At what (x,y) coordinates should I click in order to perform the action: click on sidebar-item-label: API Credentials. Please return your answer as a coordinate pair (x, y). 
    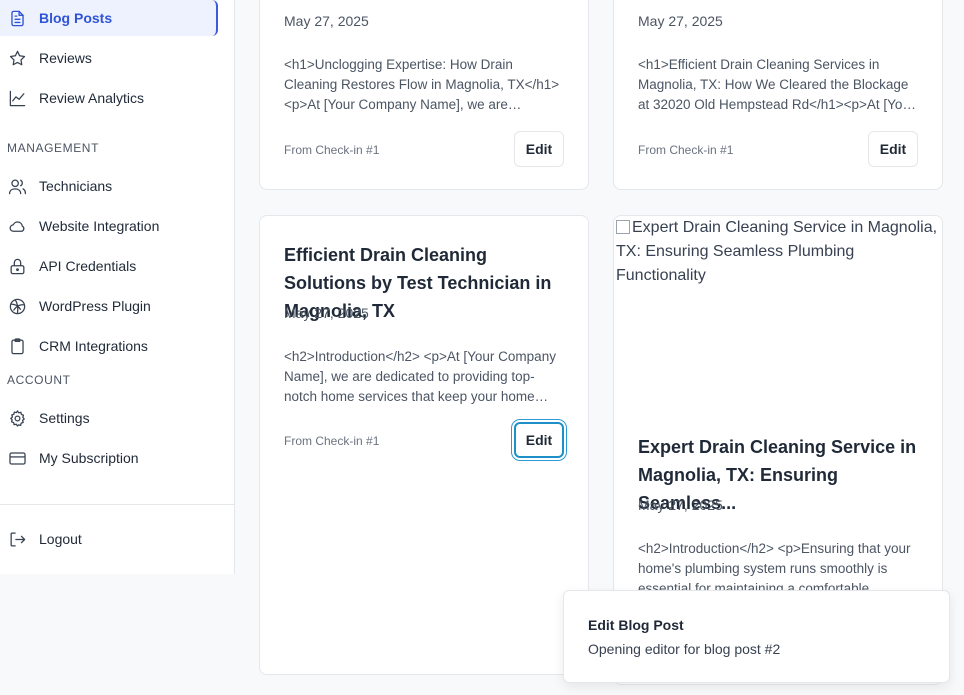
    Looking at the image, I should click on (88, 266).